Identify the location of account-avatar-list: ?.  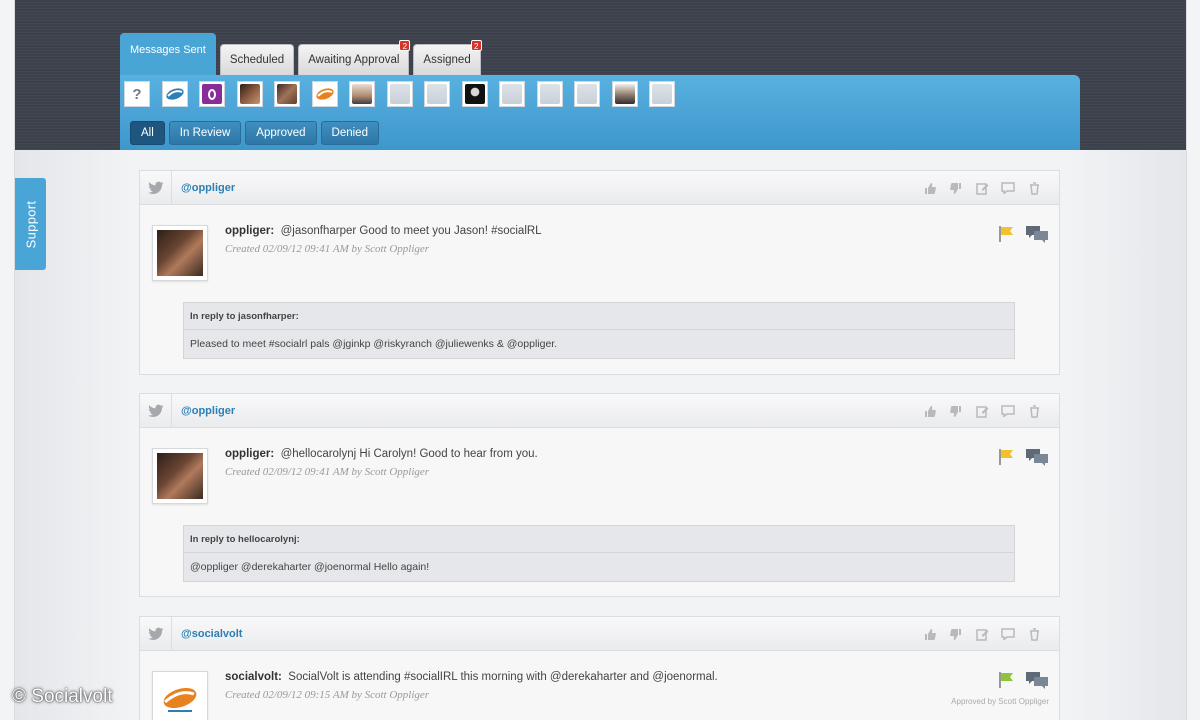
(405, 94).